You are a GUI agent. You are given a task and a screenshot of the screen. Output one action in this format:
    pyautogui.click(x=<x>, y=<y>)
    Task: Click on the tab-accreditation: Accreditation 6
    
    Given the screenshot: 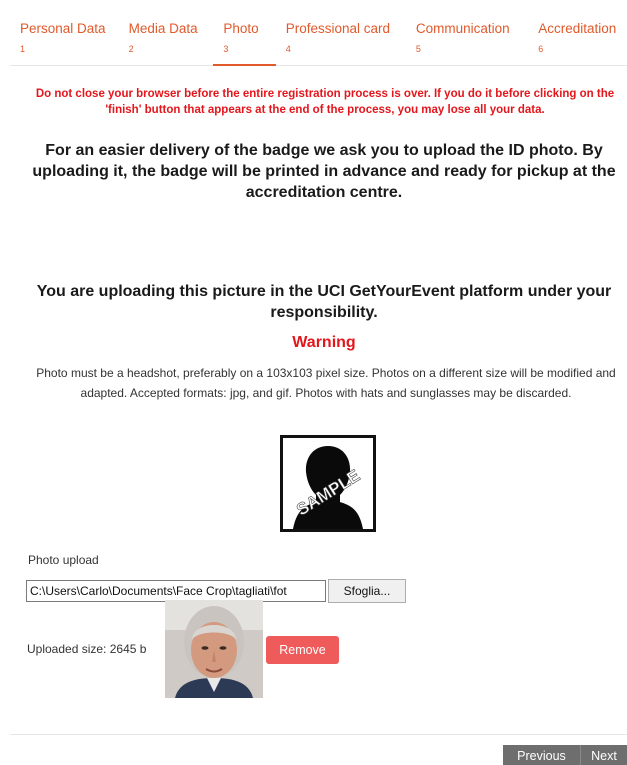 What is the action you would take?
    pyautogui.click(x=577, y=42)
    